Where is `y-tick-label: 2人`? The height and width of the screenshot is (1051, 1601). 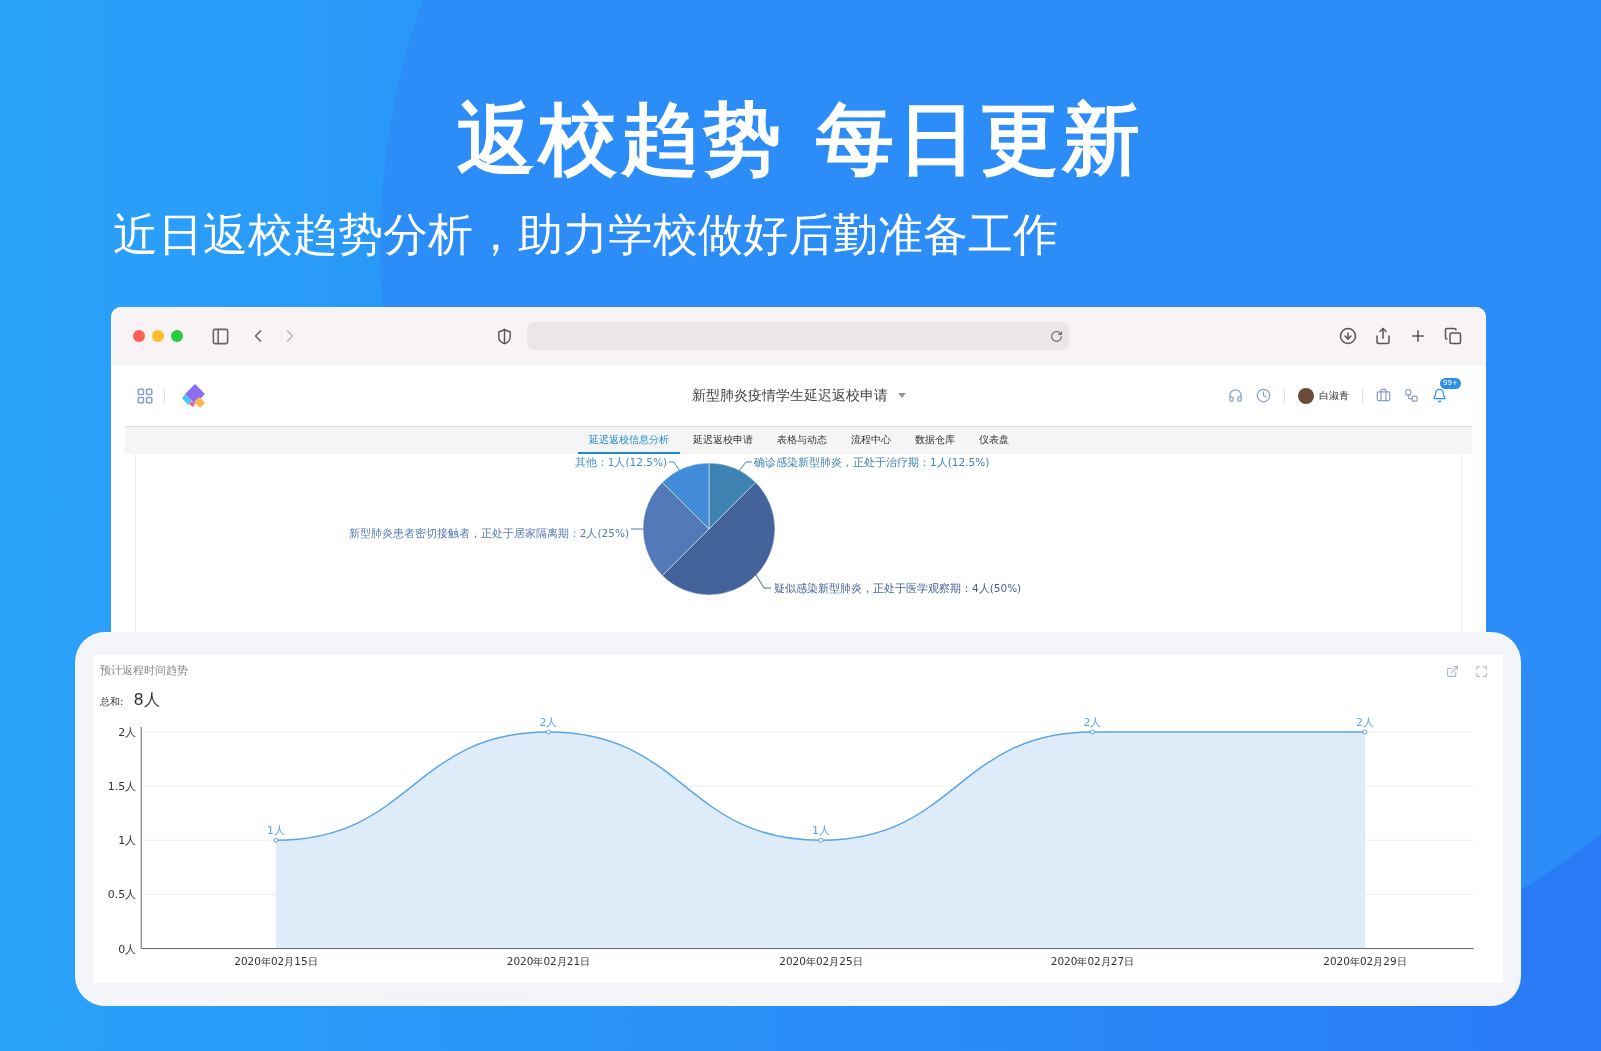 y-tick-label: 2人 is located at coordinates (127, 732).